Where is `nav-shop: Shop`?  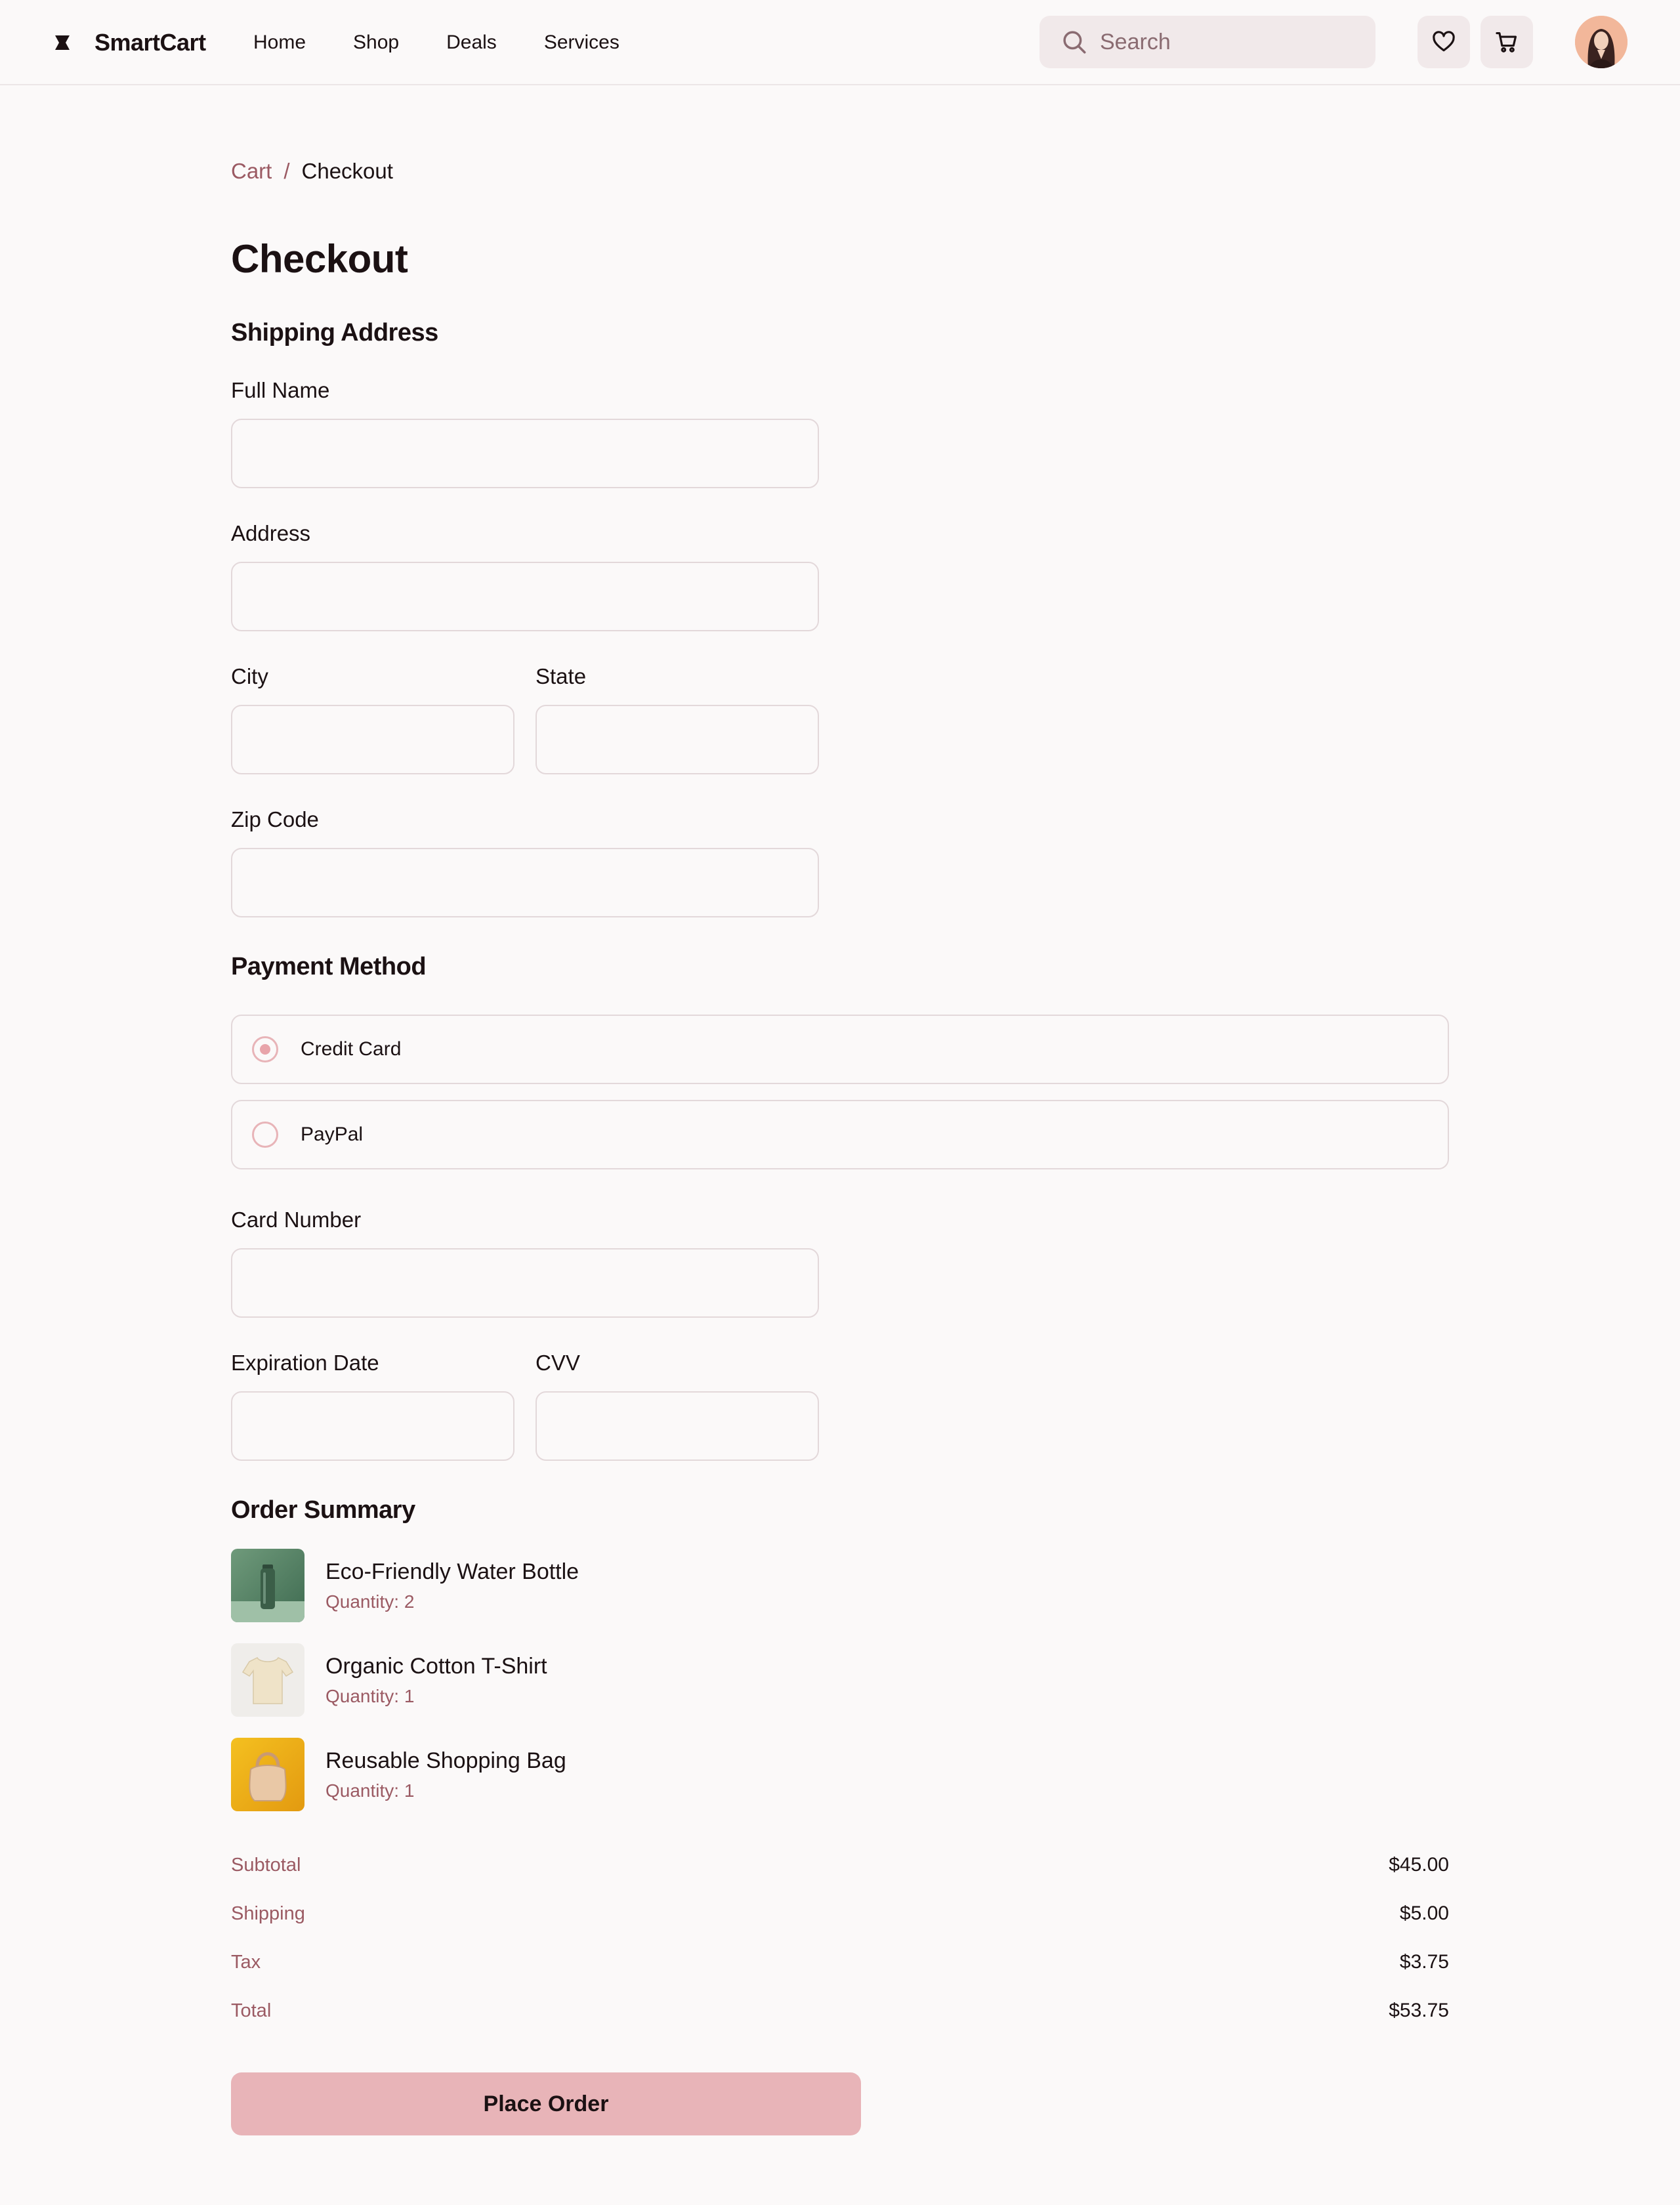
nav-shop: Shop is located at coordinates (376, 43).